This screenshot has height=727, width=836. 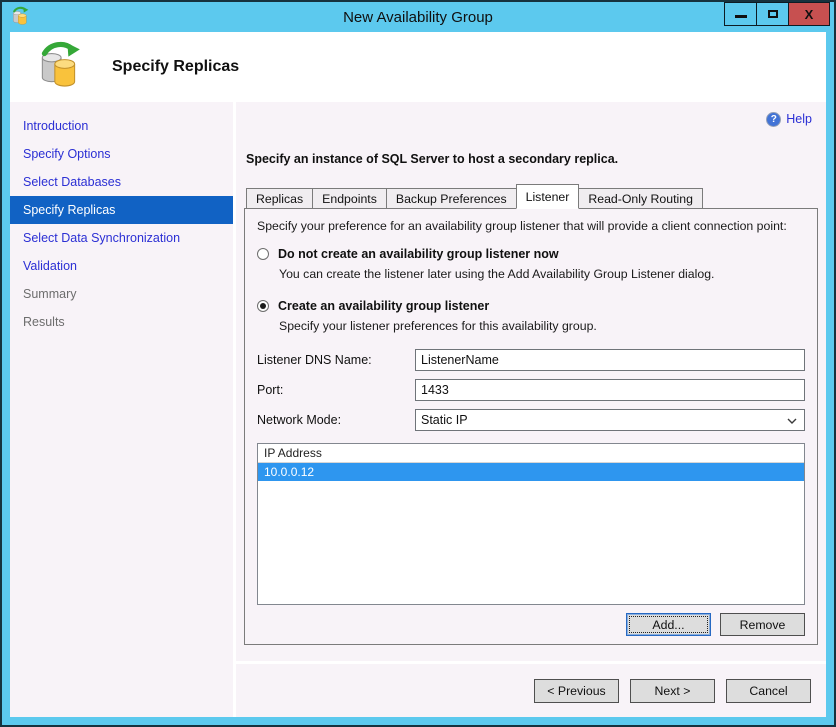 What do you see at coordinates (263, 306) in the screenshot?
I see `radio-checked-icon` at bounding box center [263, 306].